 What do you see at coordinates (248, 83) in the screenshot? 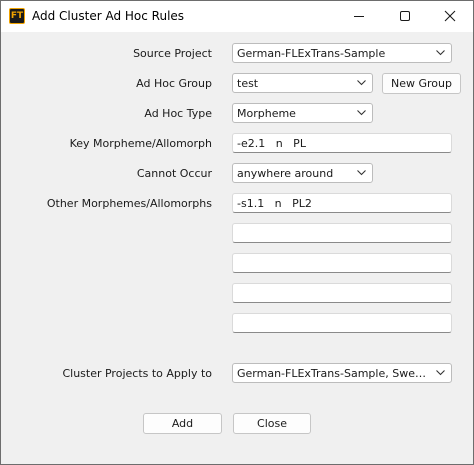
I see `ad-hoc-group-value: test` at bounding box center [248, 83].